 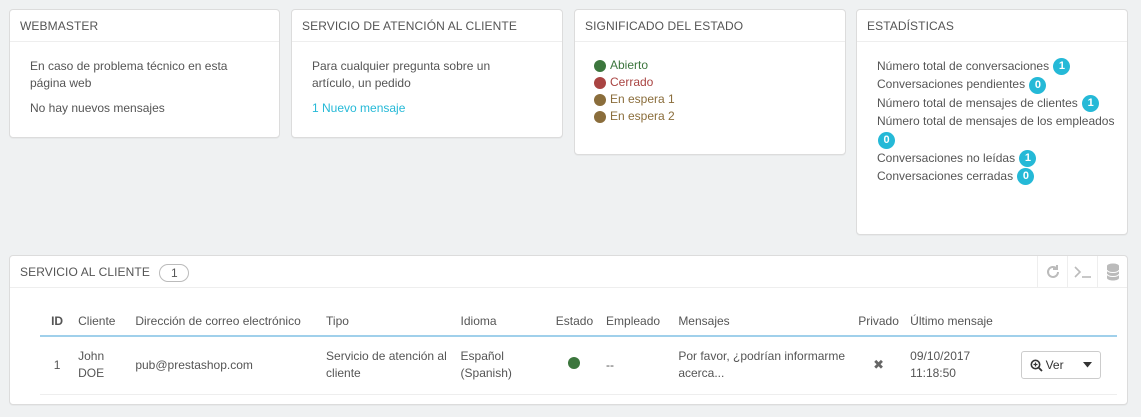 What do you see at coordinates (1112, 272) in the screenshot?
I see `database-icon` at bounding box center [1112, 272].